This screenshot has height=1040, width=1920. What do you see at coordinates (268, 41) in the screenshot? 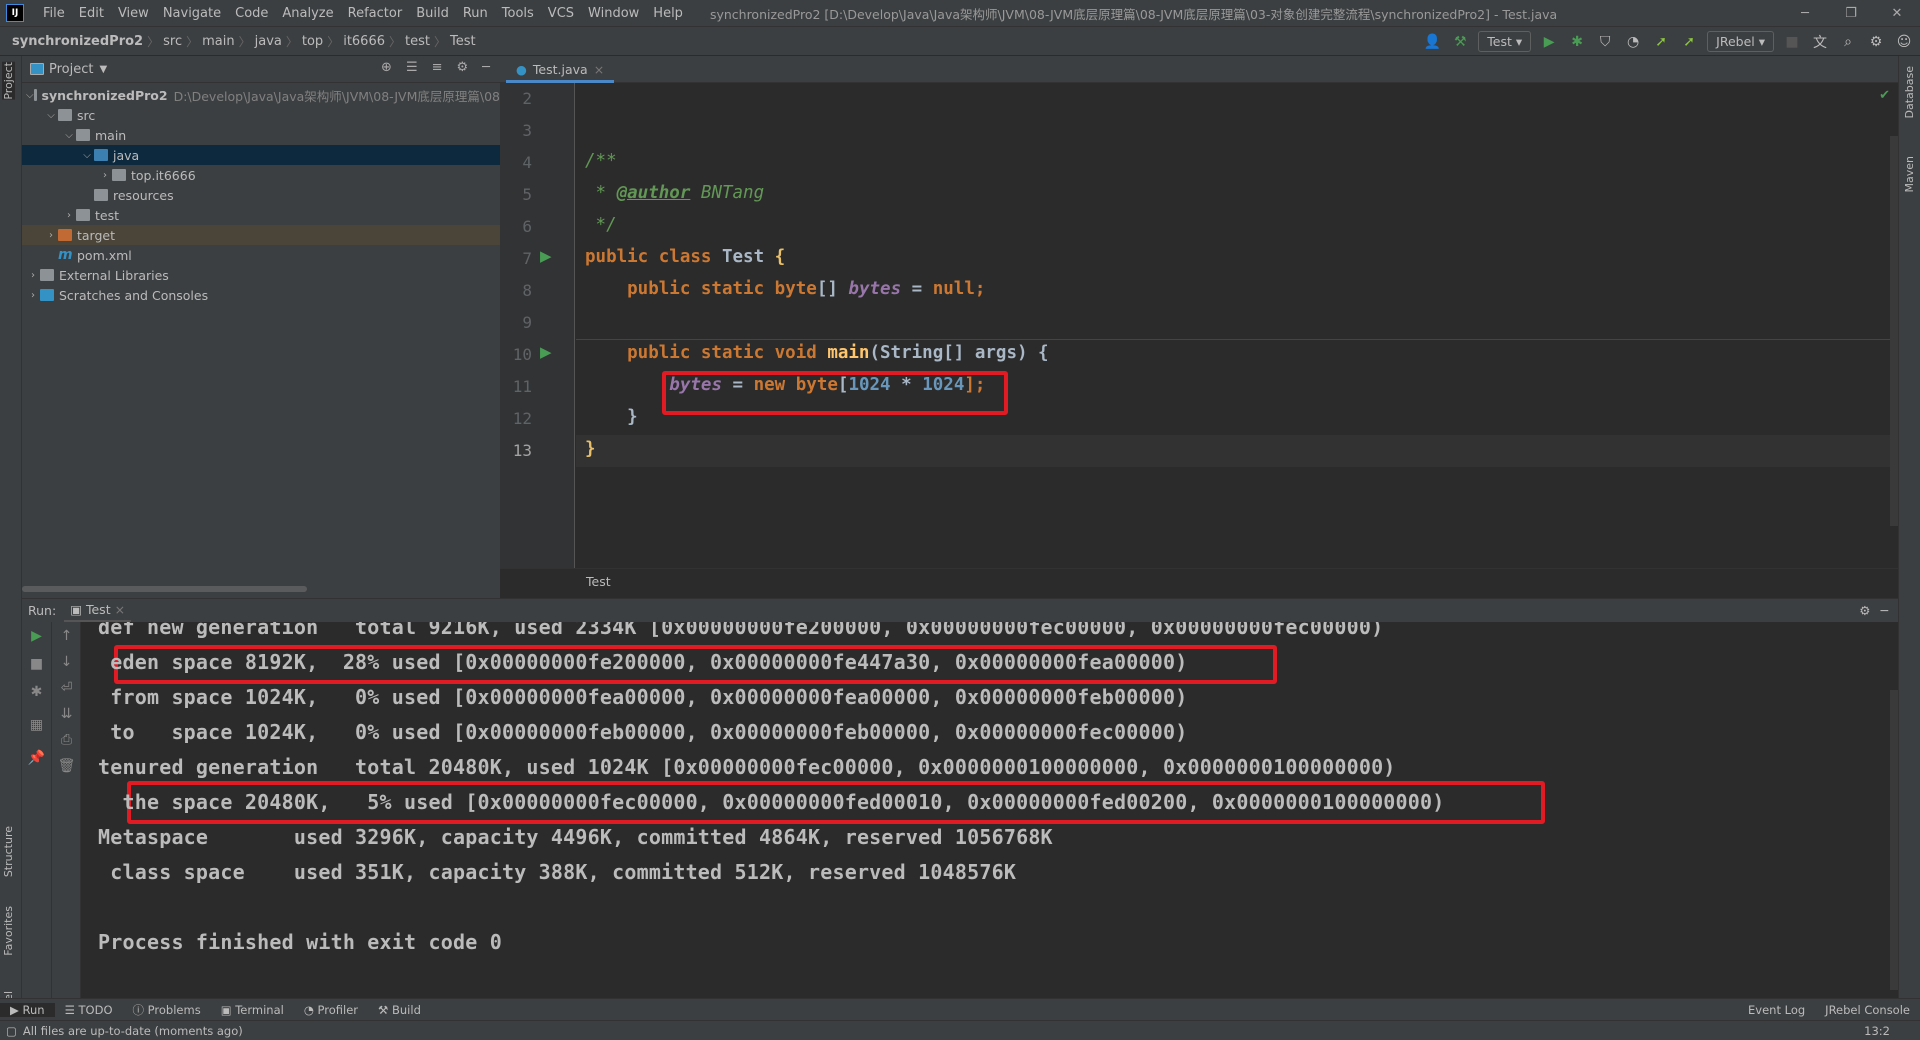
I see `breadcrumb-item: java` at bounding box center [268, 41].